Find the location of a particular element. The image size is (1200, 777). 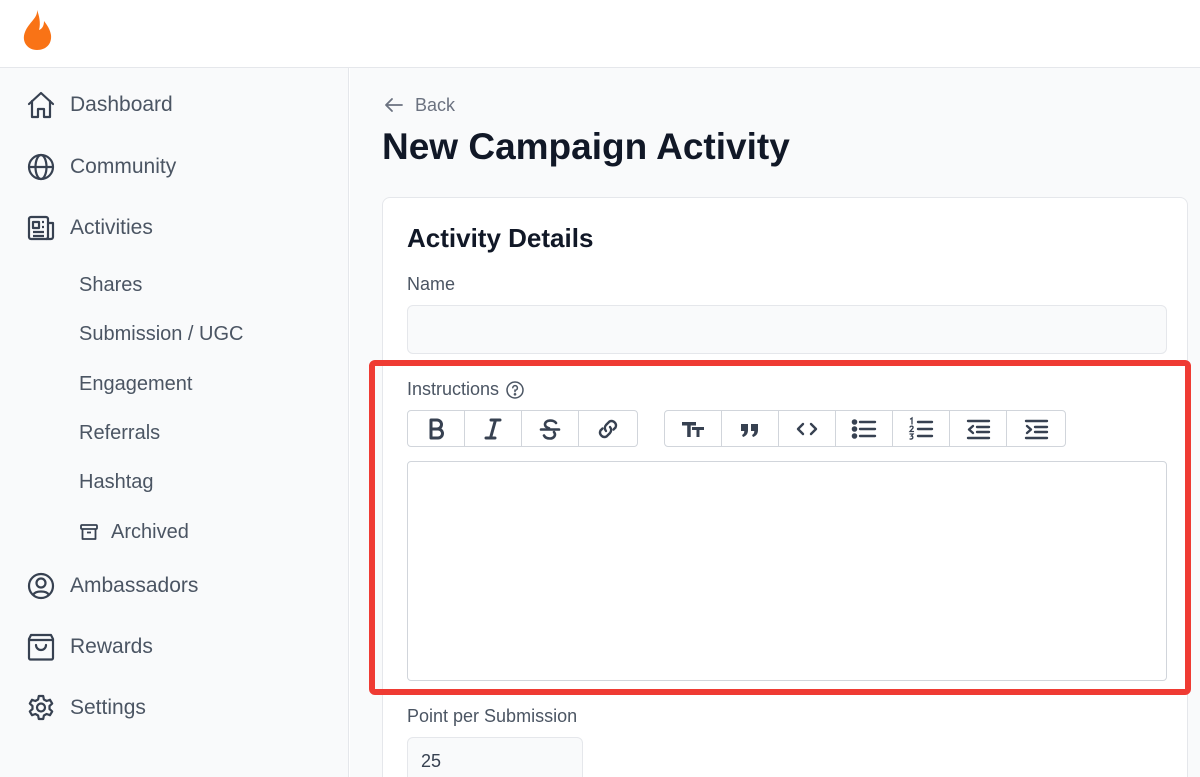

sidebar-subitem-label: Hashtag is located at coordinates (116, 481).